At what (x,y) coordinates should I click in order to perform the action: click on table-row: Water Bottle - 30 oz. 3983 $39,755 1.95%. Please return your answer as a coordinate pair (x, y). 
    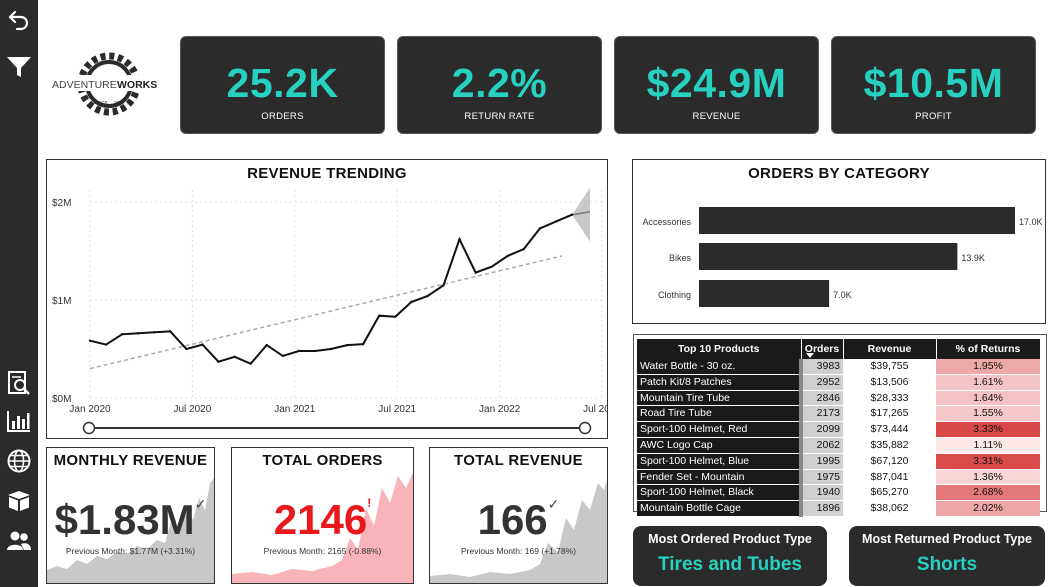
    Looking at the image, I should click on (838, 367).